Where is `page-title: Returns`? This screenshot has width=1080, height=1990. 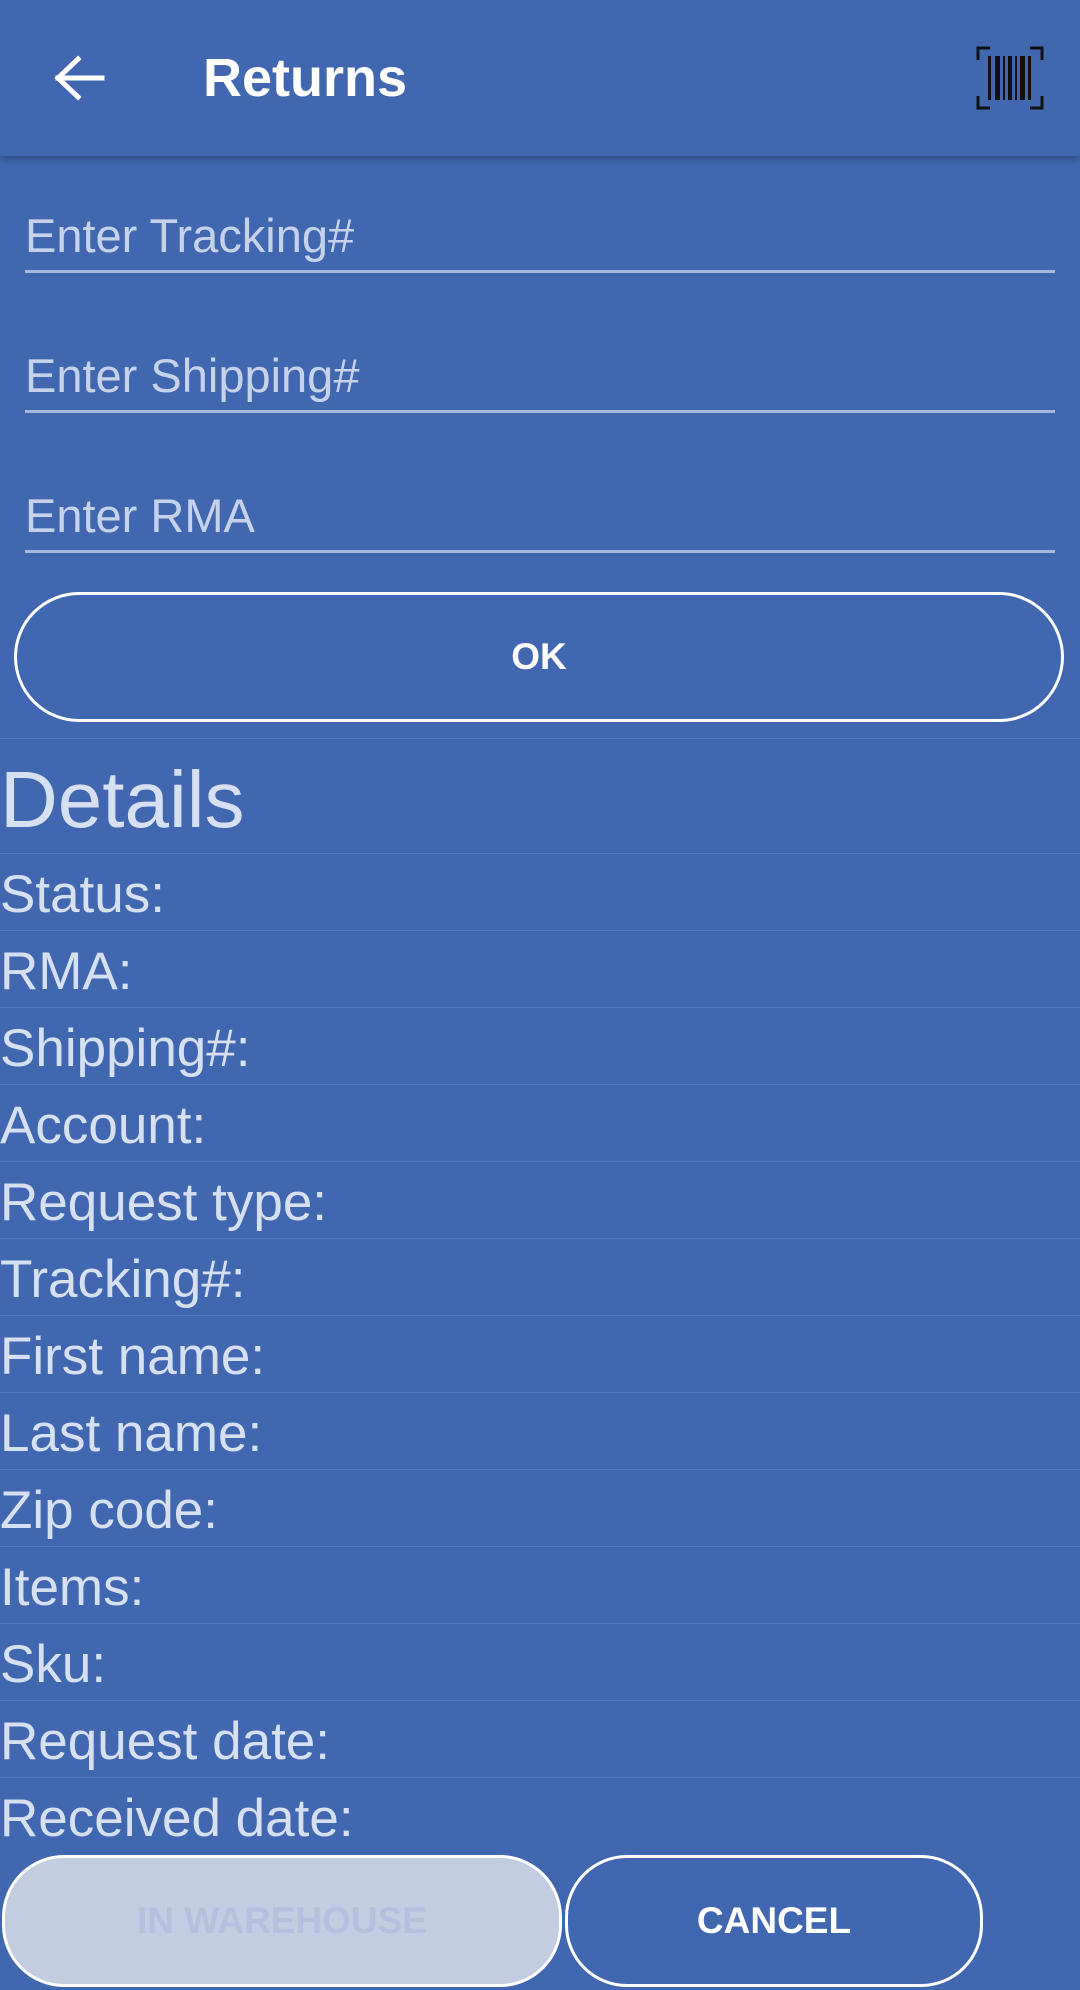
page-title: Returns is located at coordinates (305, 78).